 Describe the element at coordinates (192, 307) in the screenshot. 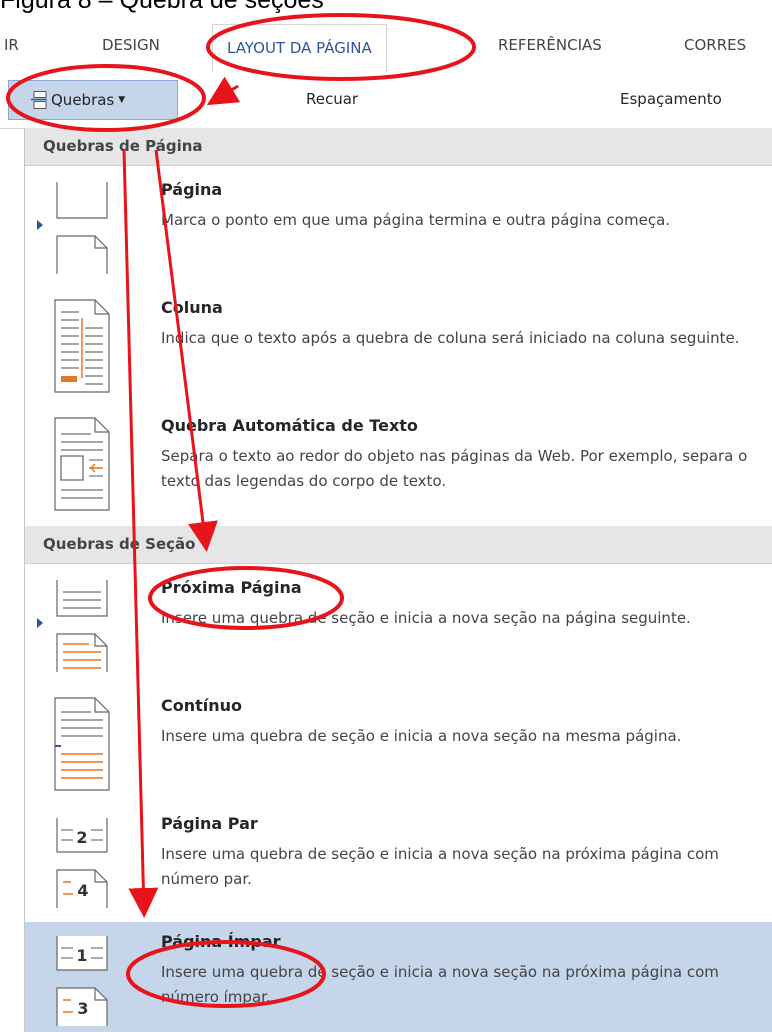

I see `menu-item-title: Coluna` at that location.